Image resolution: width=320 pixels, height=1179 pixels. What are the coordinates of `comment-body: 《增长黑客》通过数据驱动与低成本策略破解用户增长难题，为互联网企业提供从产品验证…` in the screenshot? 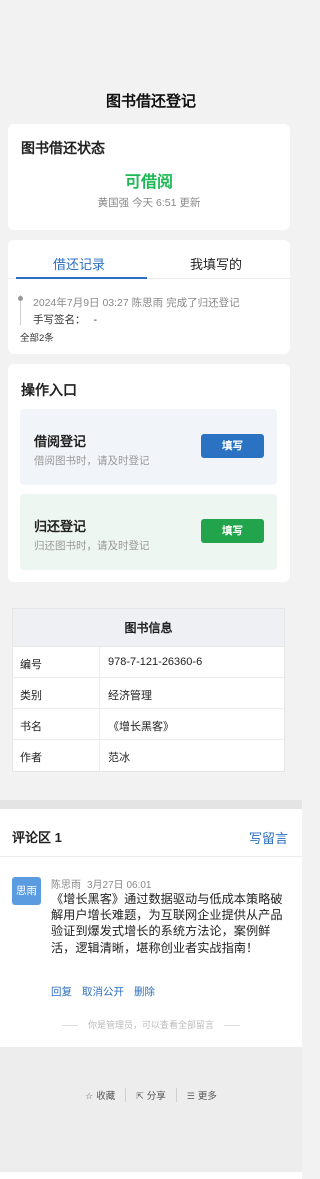 It's located at (167, 923).